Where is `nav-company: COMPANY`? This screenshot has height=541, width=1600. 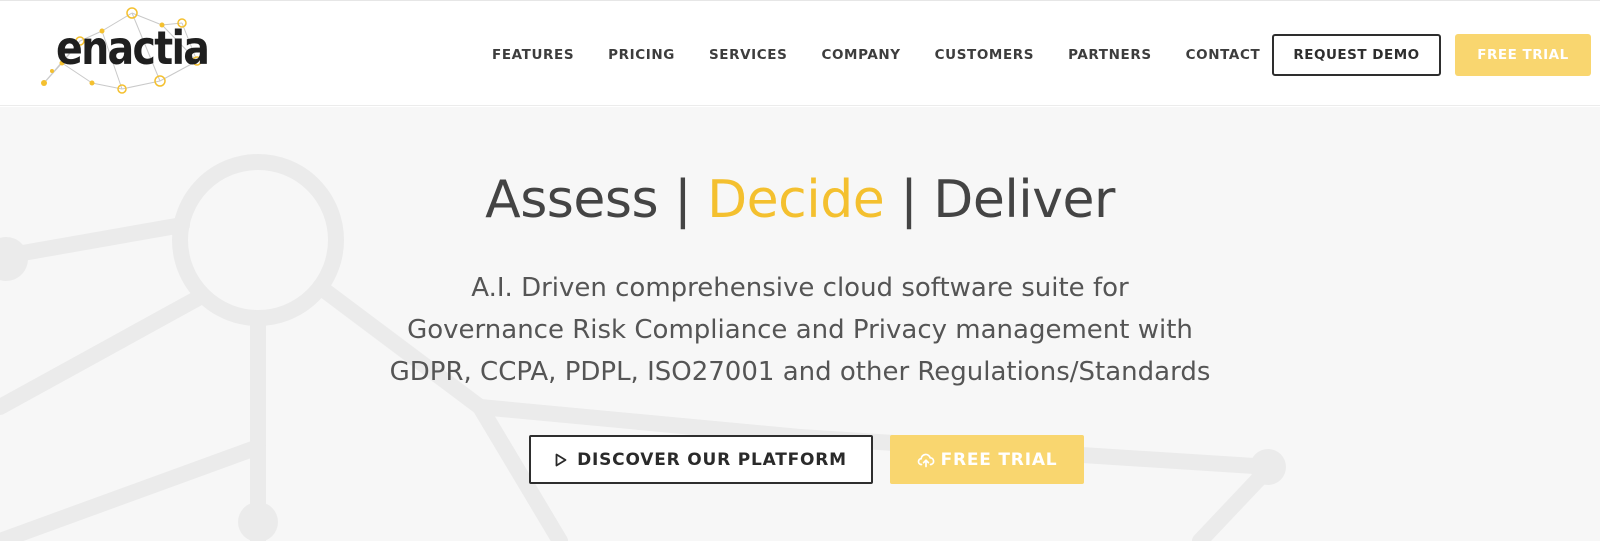 nav-company: COMPANY is located at coordinates (860, 55).